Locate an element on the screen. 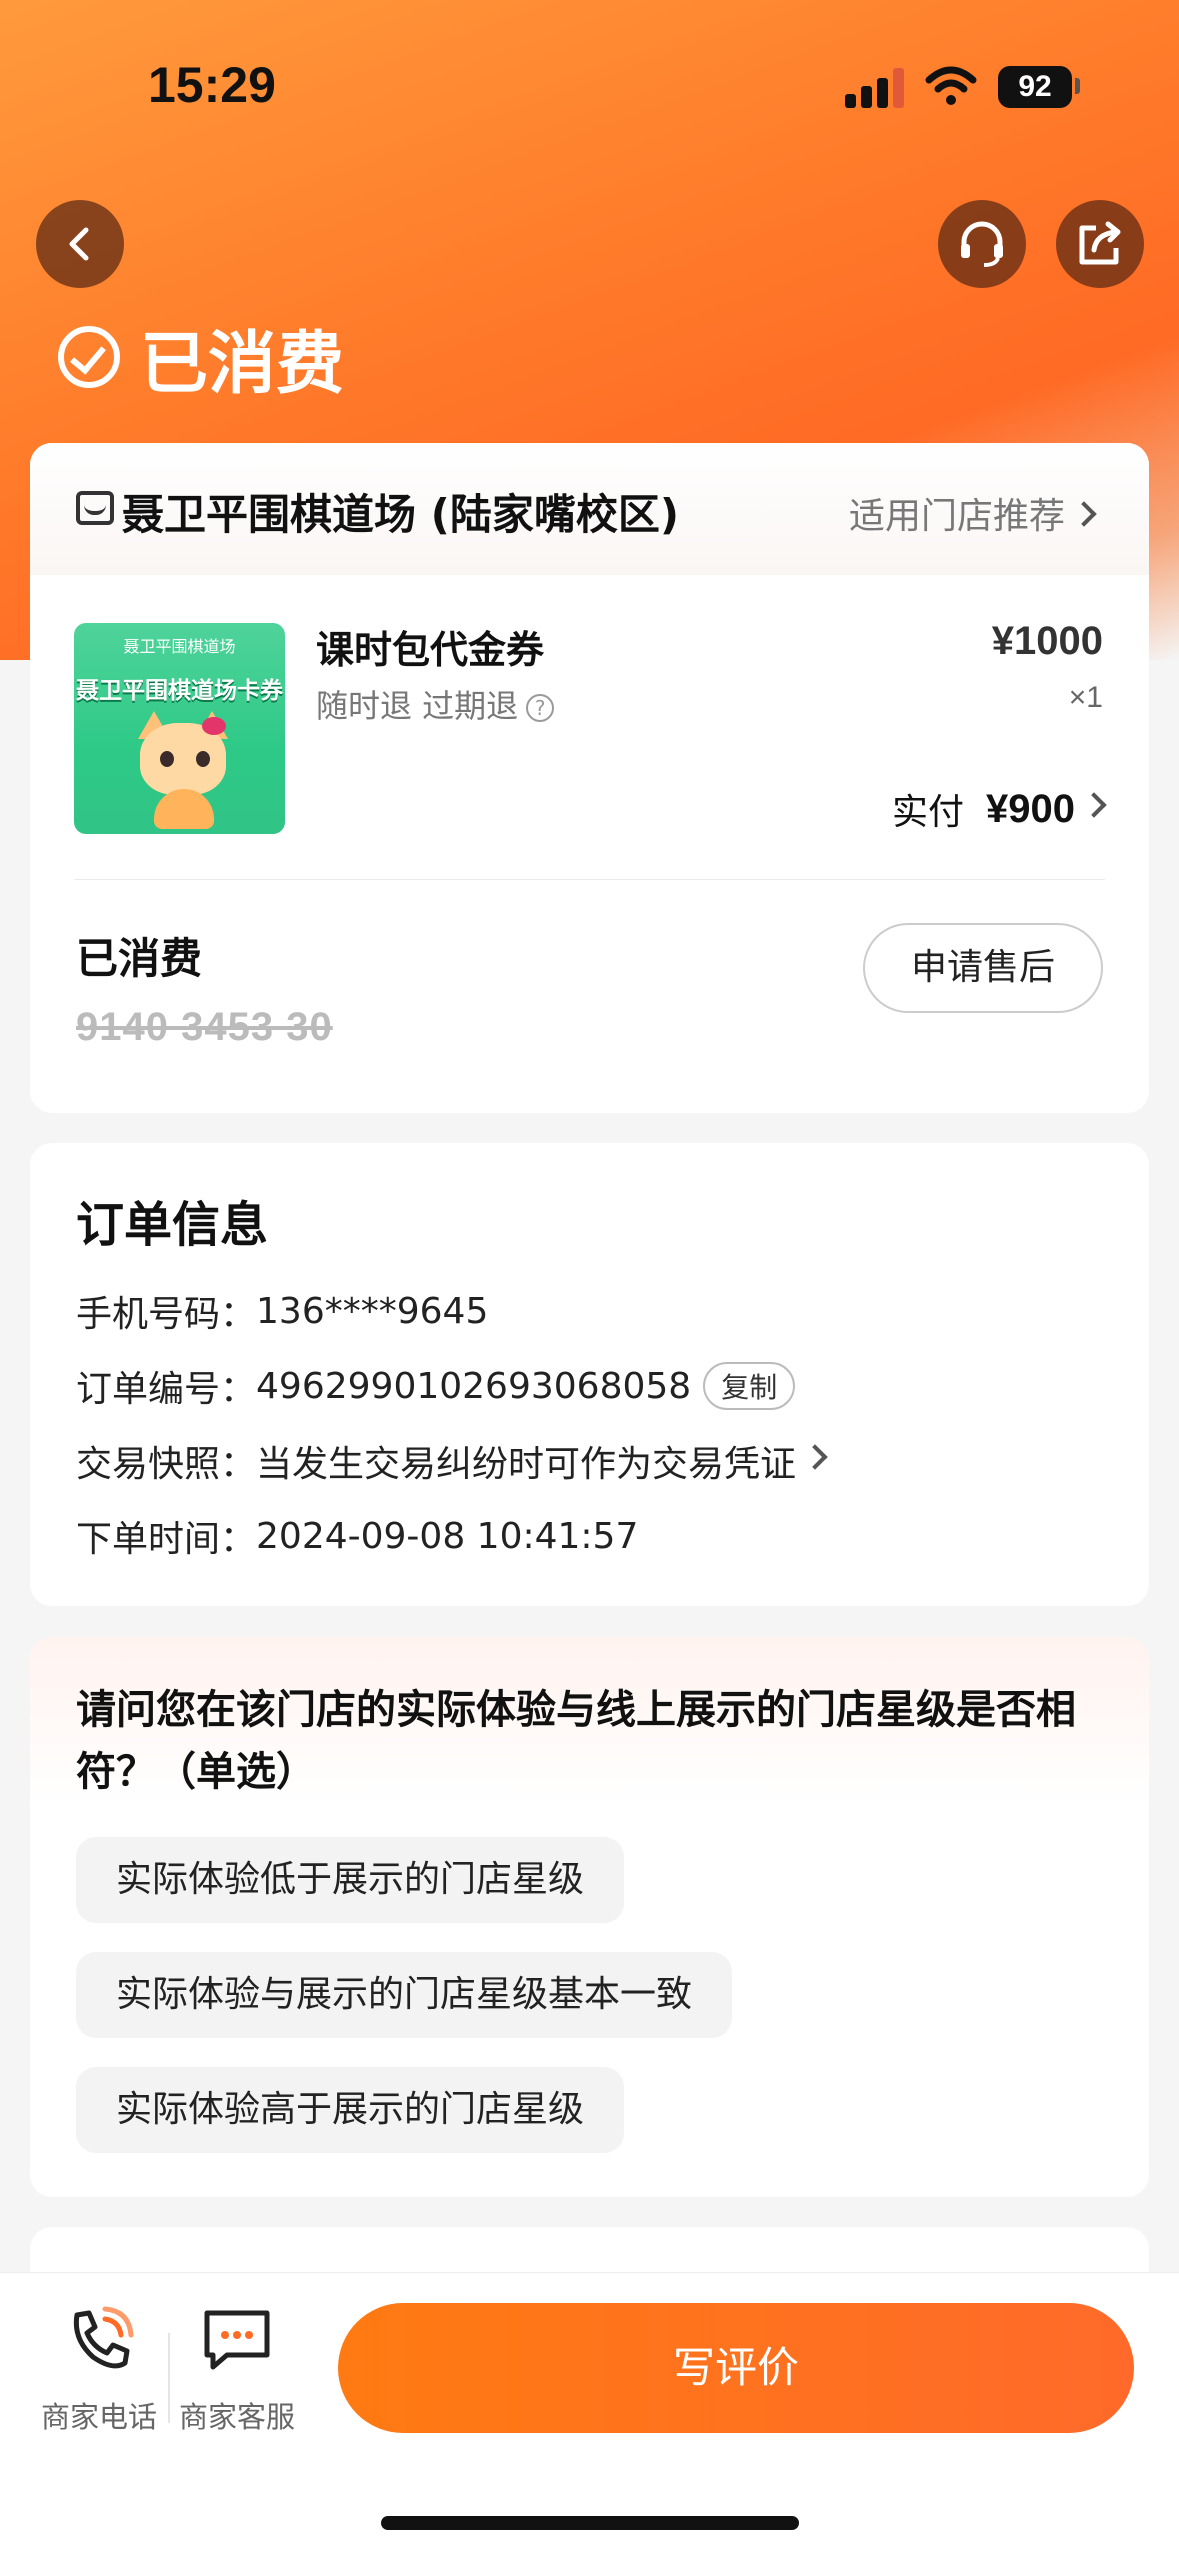  info-row-order-number: 订单编号： 4962990102693068058 复制 is located at coordinates (436, 1386).